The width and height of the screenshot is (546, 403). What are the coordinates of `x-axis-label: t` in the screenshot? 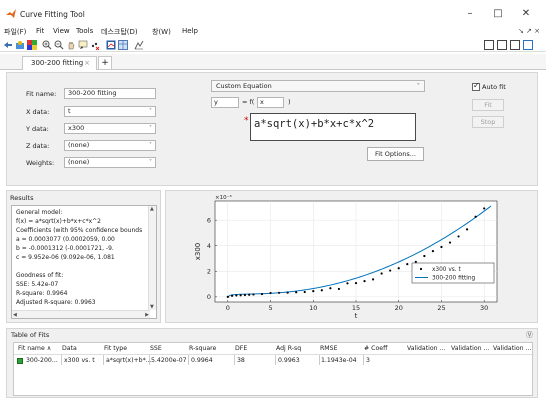 It's located at (356, 316).